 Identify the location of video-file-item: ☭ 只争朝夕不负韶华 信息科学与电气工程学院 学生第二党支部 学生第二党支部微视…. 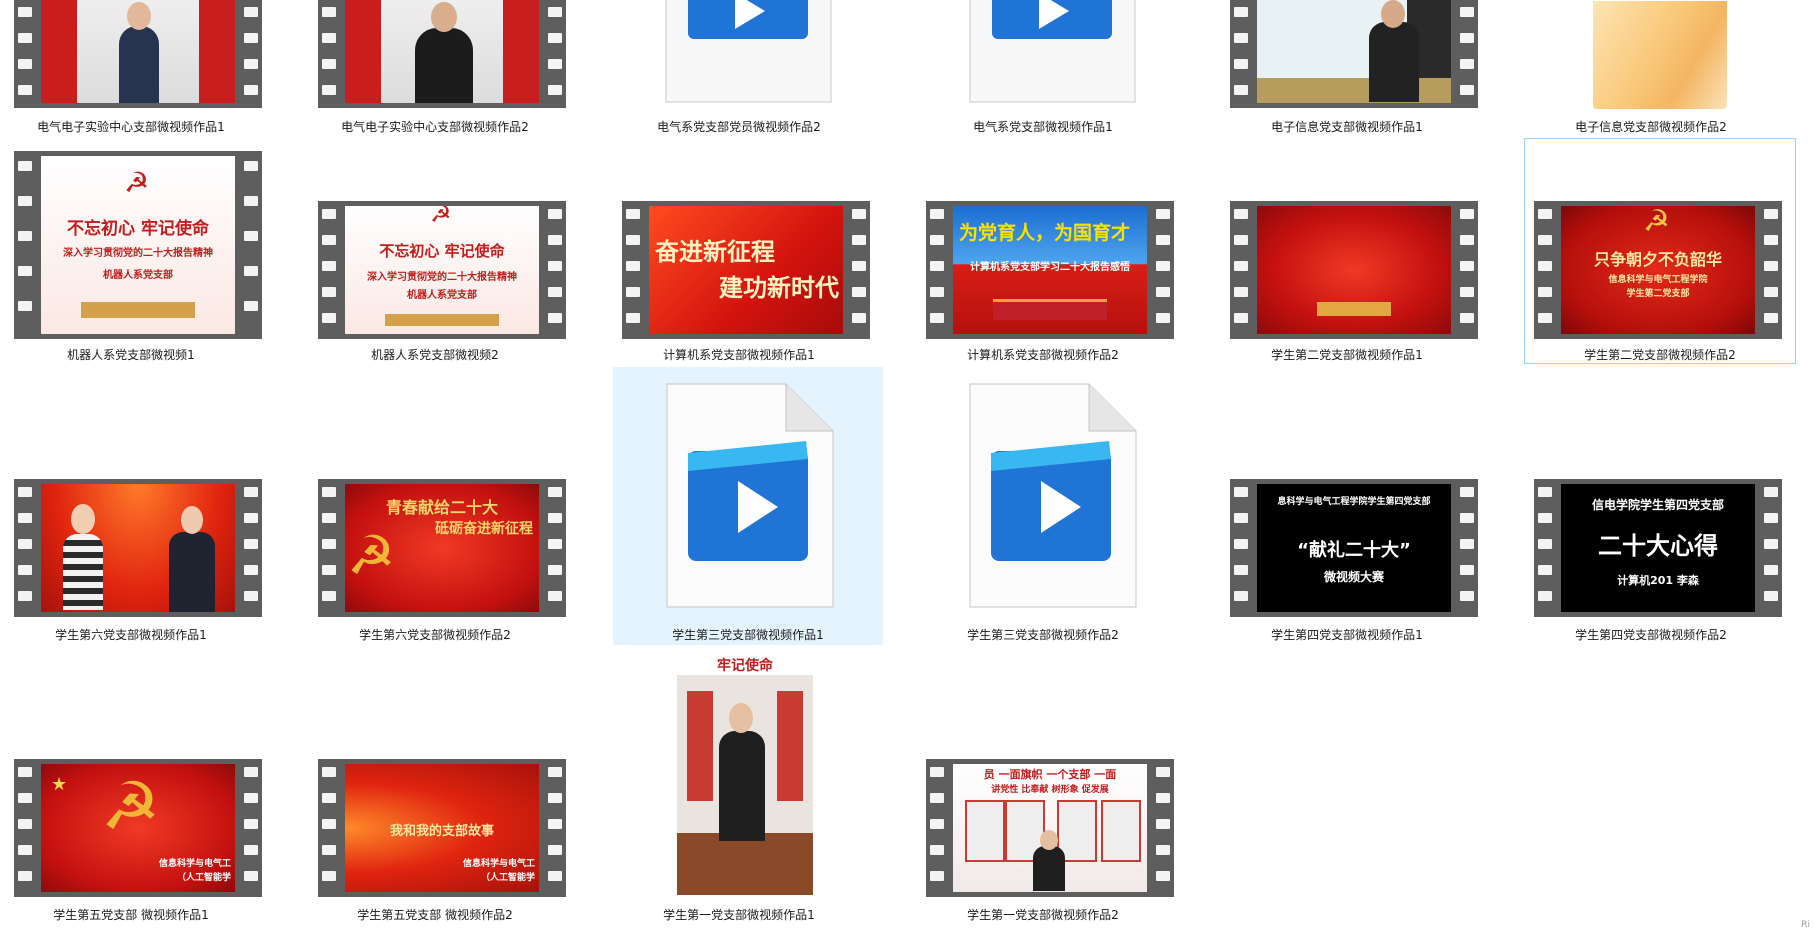
(1660, 251).